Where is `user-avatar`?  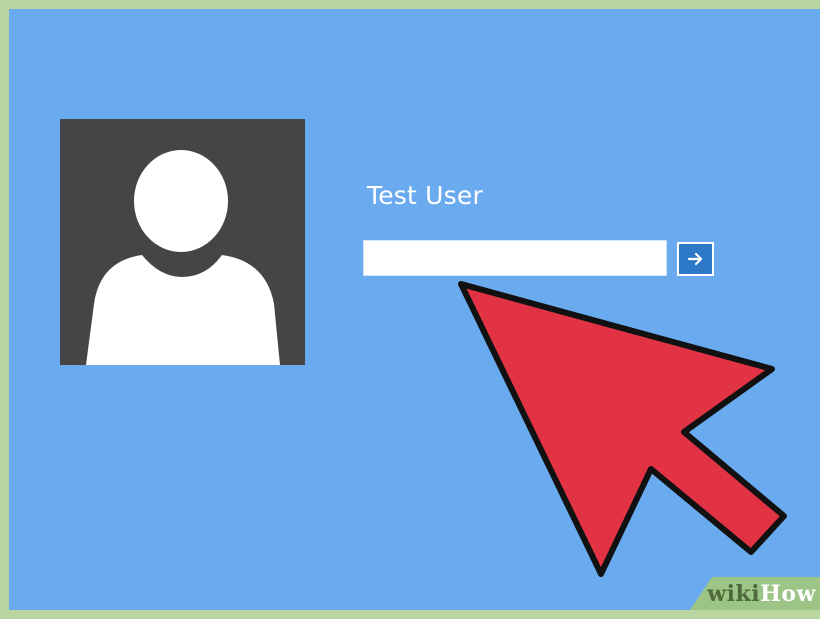
user-avatar is located at coordinates (182, 242).